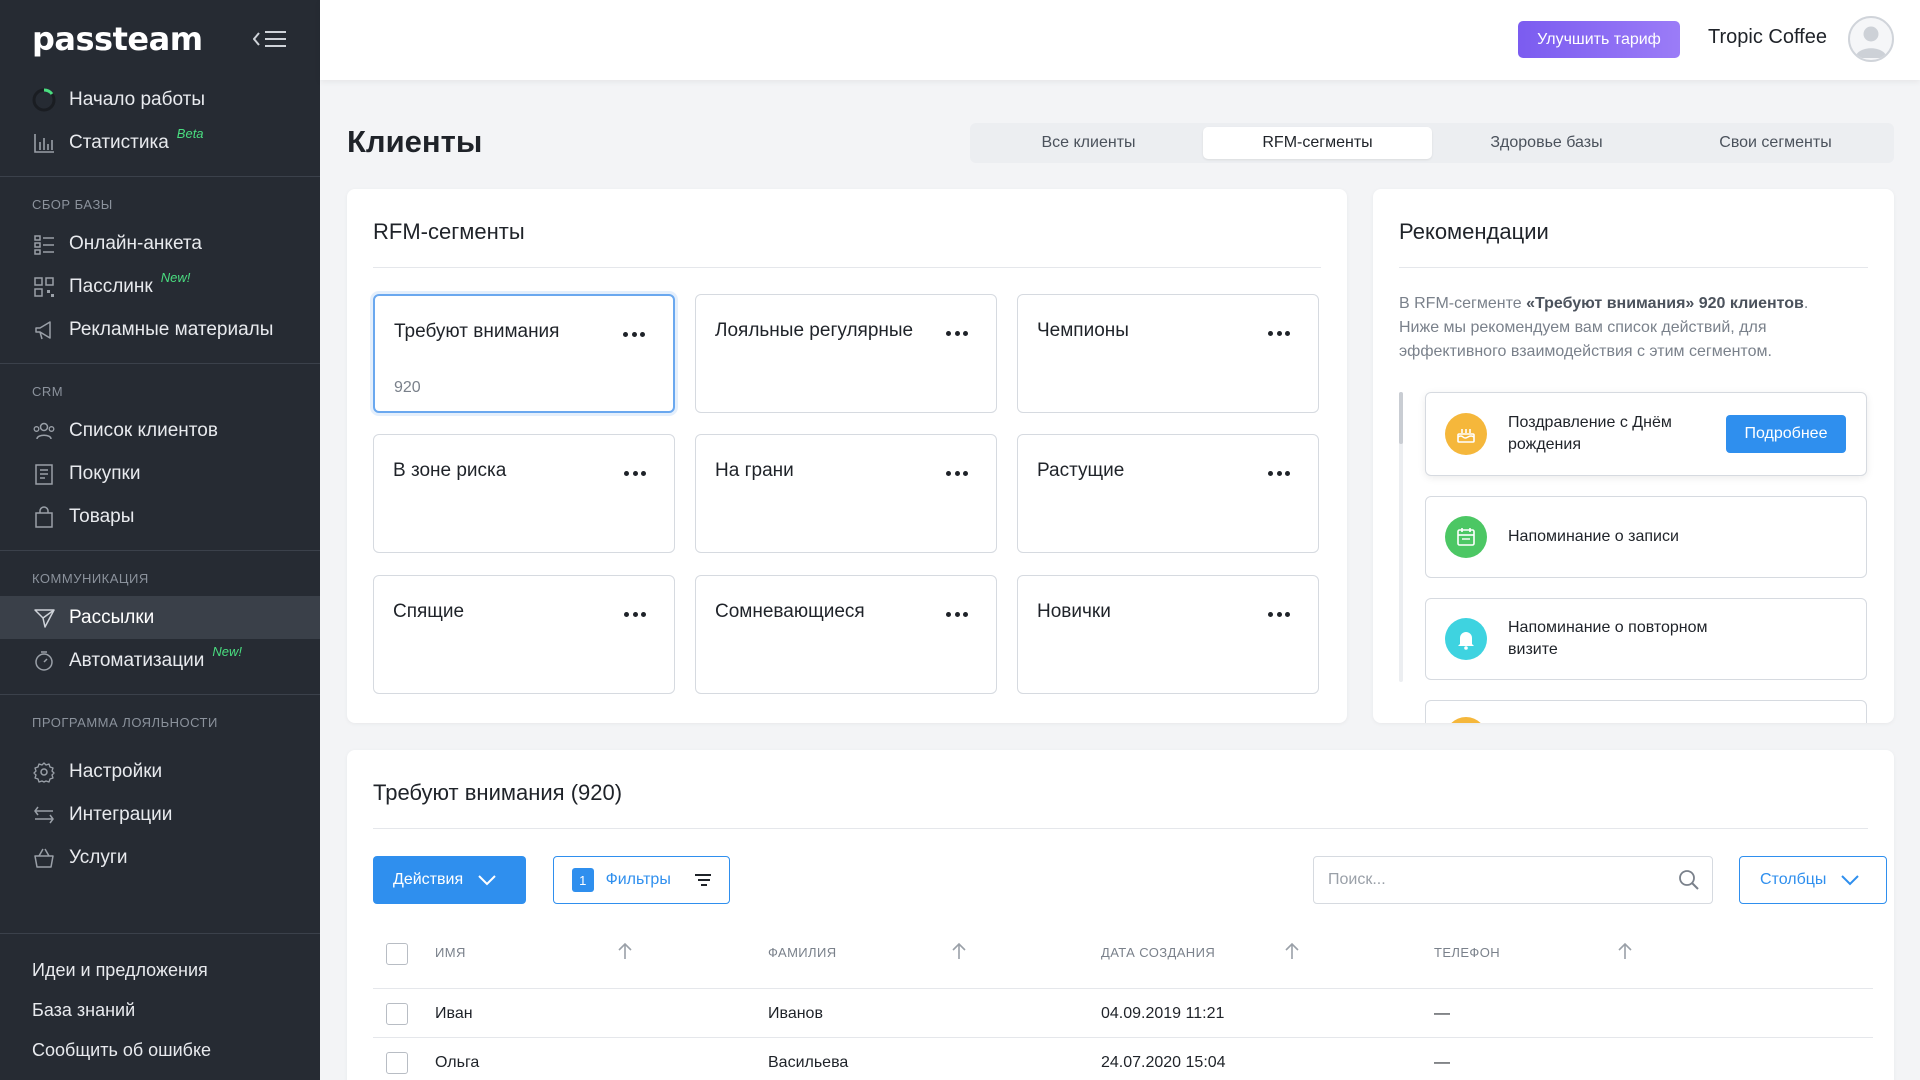 This screenshot has height=1080, width=1920. I want to click on recommendation-repeat-visit-reminder: Напоминание о повторном визите, so click(1646, 639).